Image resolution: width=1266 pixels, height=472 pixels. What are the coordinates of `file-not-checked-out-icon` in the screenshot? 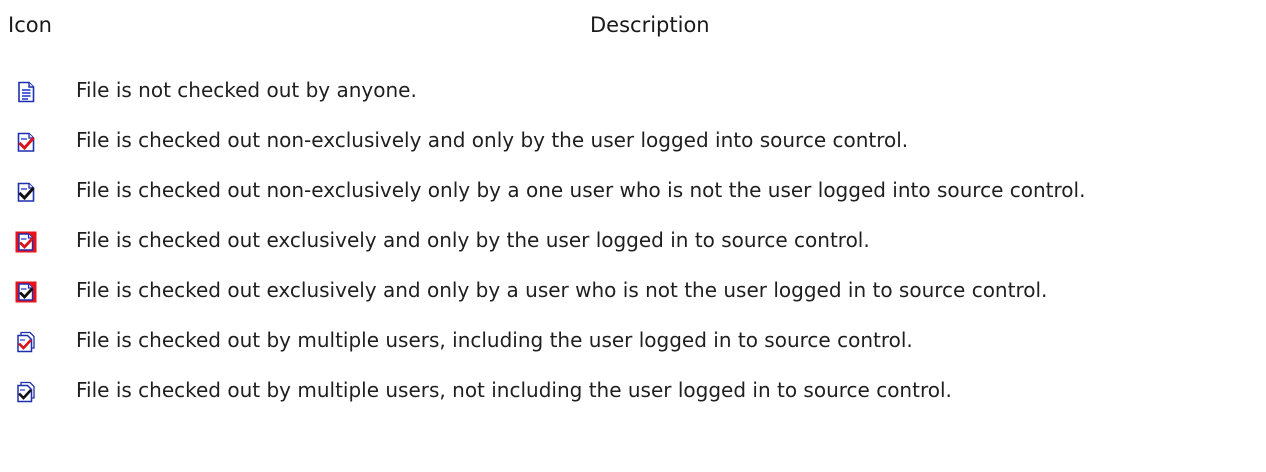 It's located at (26, 92).